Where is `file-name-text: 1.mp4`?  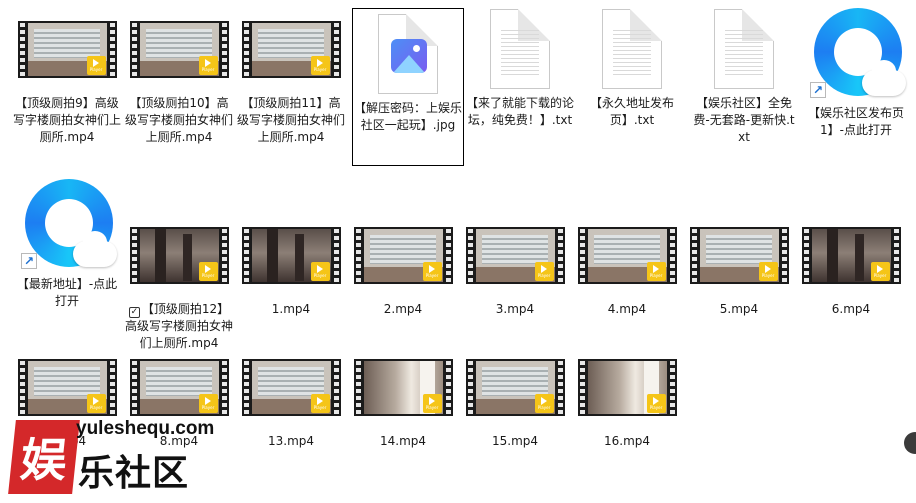
file-name-text: 1.mp4 is located at coordinates (291, 309).